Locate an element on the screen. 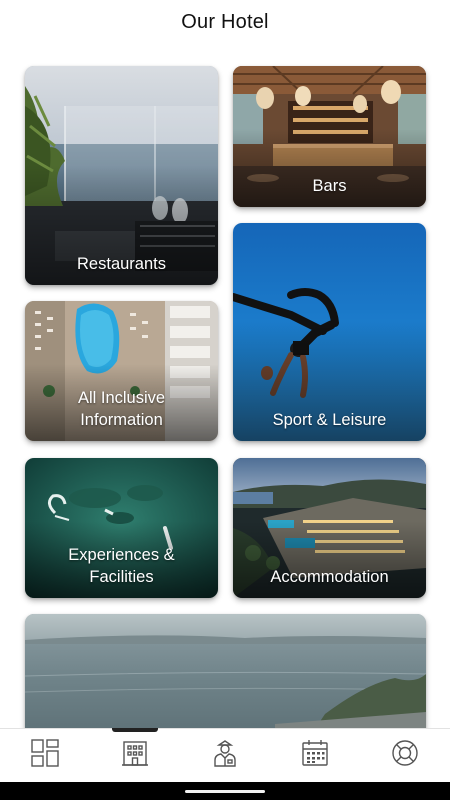 The image size is (450, 800). card-restaurants: Restaurants is located at coordinates (121, 175).